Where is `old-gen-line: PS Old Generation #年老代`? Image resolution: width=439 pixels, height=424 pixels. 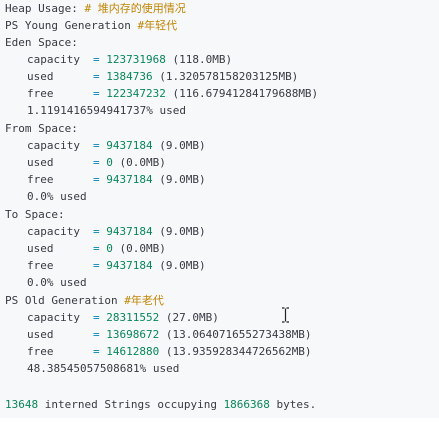 old-gen-line: PS Old Generation #年老代 is located at coordinates (84, 300).